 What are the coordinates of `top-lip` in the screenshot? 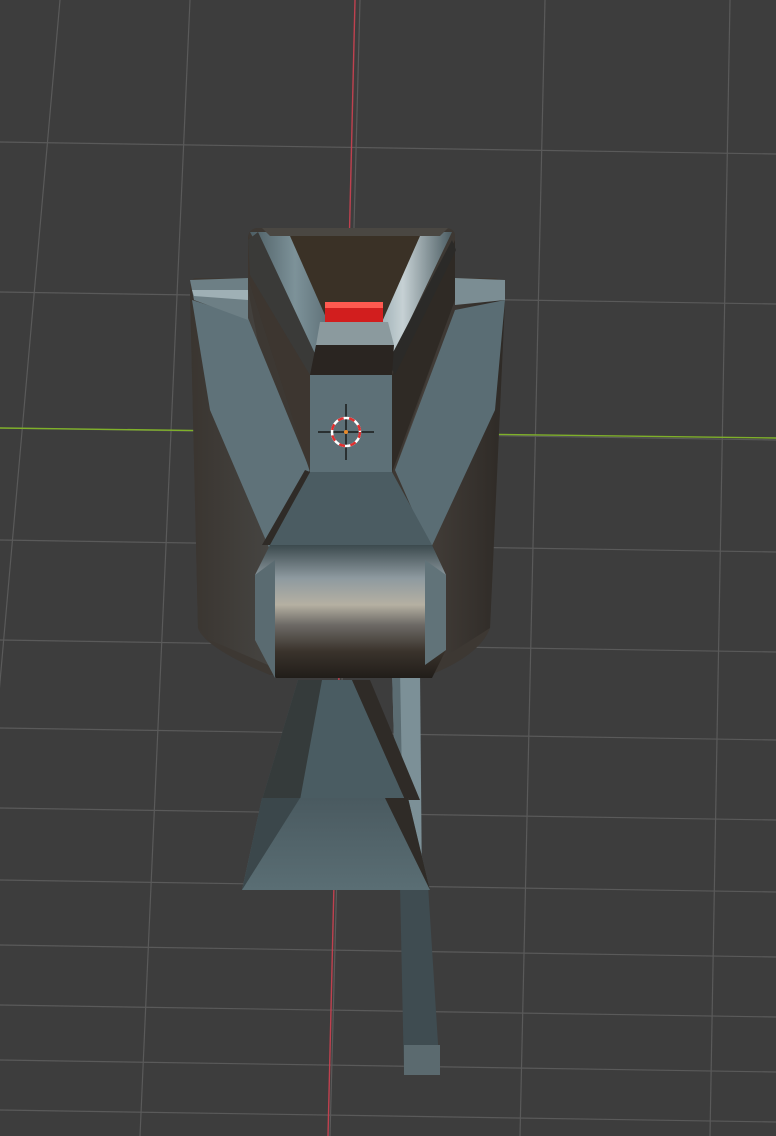 It's located at (355, 232).